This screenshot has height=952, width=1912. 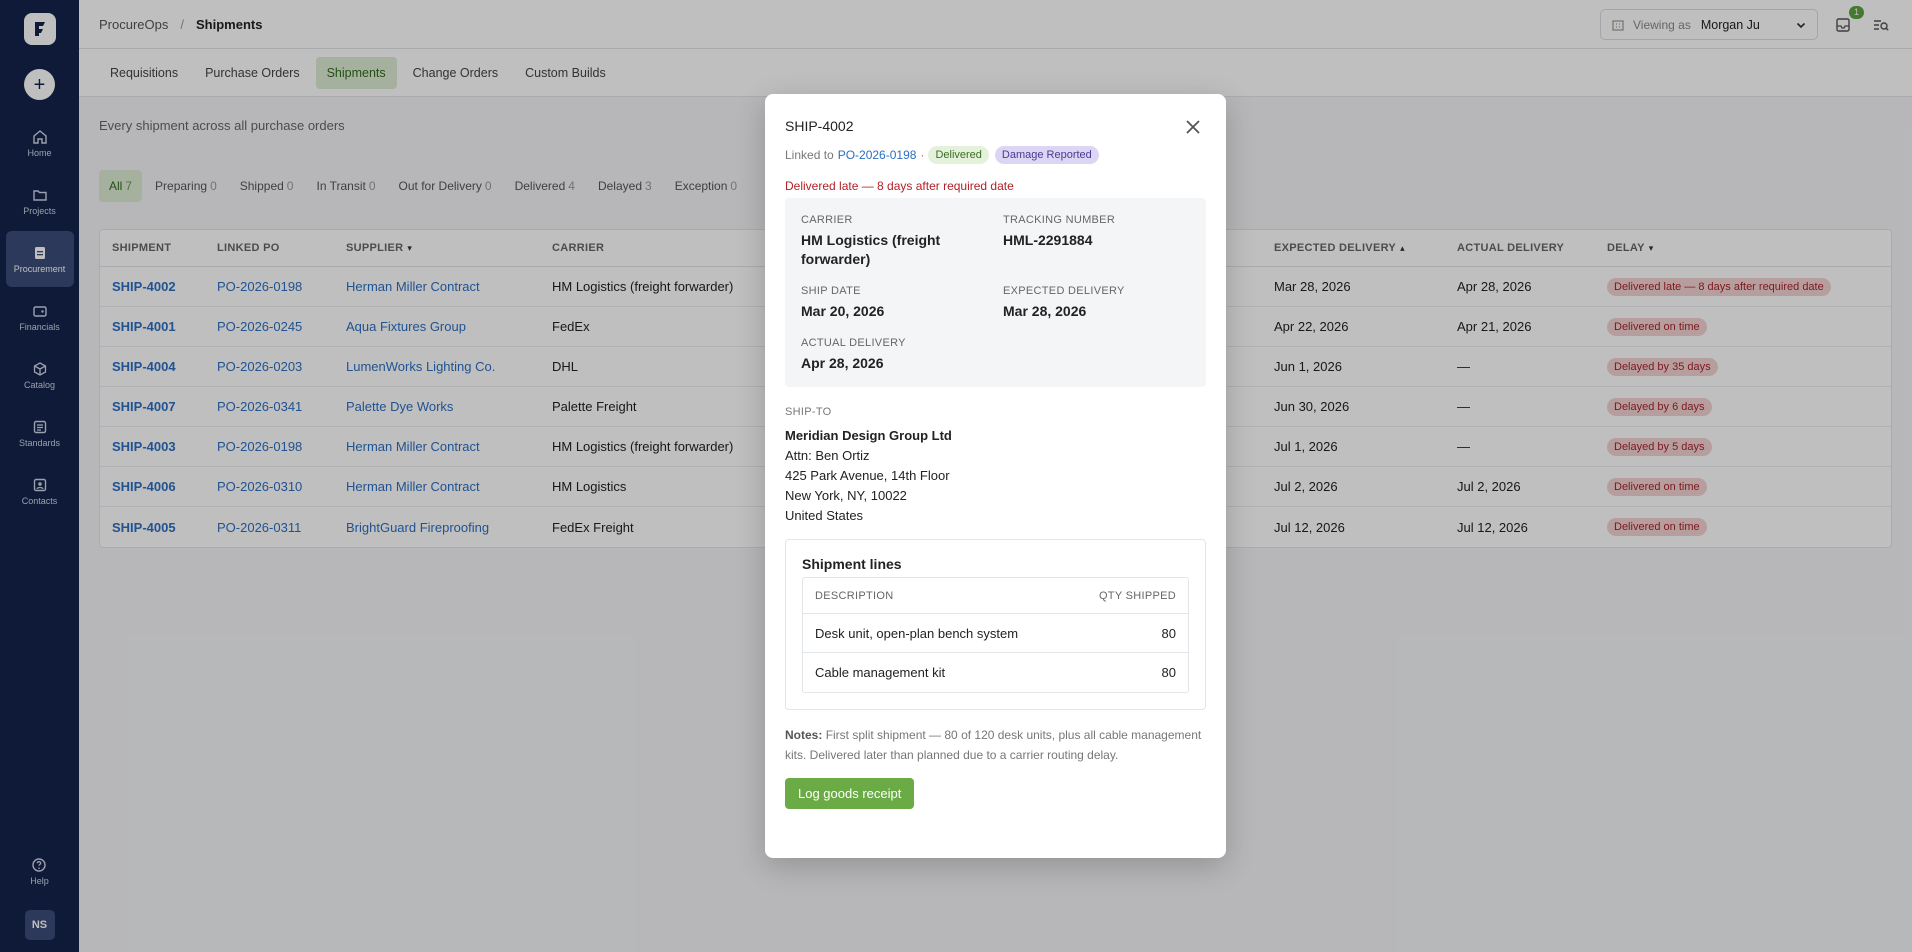 What do you see at coordinates (958, 155) in the screenshot?
I see `status-badge: Delivered` at bounding box center [958, 155].